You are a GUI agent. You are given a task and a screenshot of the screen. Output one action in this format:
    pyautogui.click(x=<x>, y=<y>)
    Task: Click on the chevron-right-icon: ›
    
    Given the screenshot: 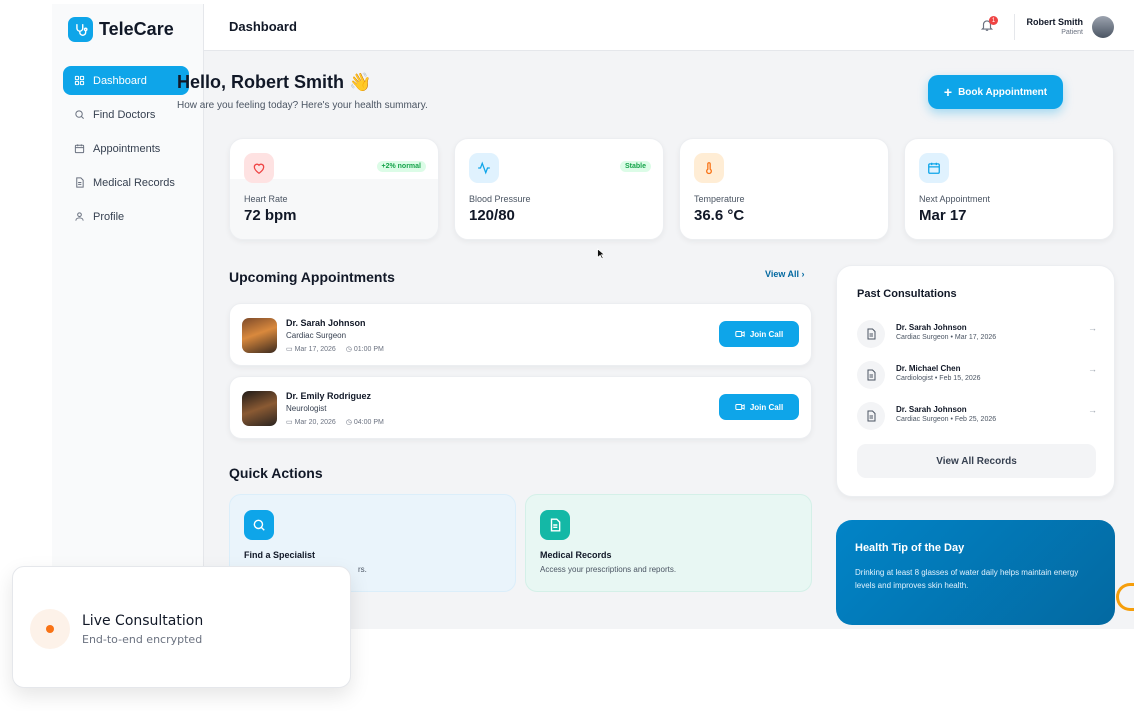 What is the action you would take?
    pyautogui.click(x=803, y=274)
    